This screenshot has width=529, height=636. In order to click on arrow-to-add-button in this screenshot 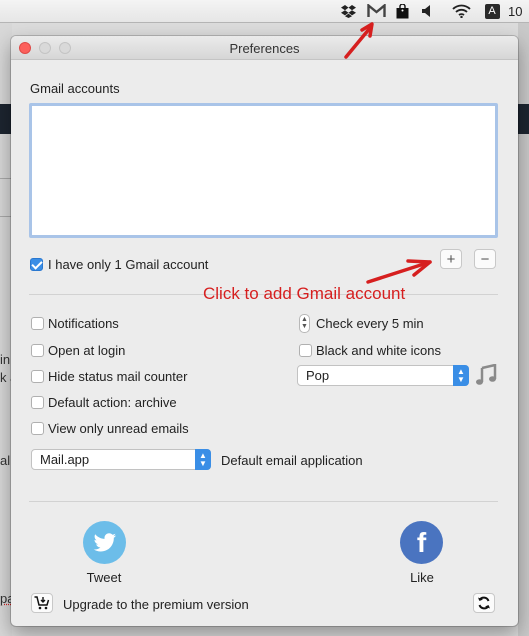, I will do `click(399, 271)`.